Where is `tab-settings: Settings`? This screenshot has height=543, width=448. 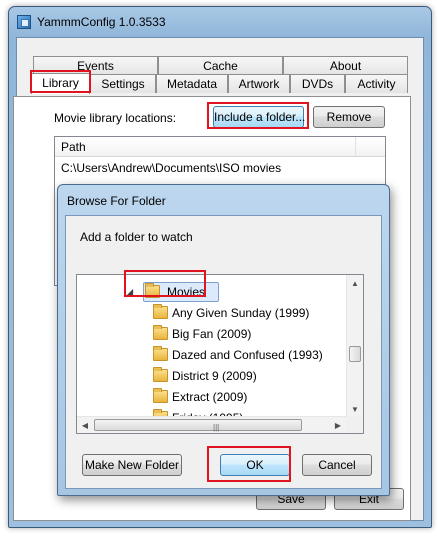 tab-settings: Settings is located at coordinates (123, 83).